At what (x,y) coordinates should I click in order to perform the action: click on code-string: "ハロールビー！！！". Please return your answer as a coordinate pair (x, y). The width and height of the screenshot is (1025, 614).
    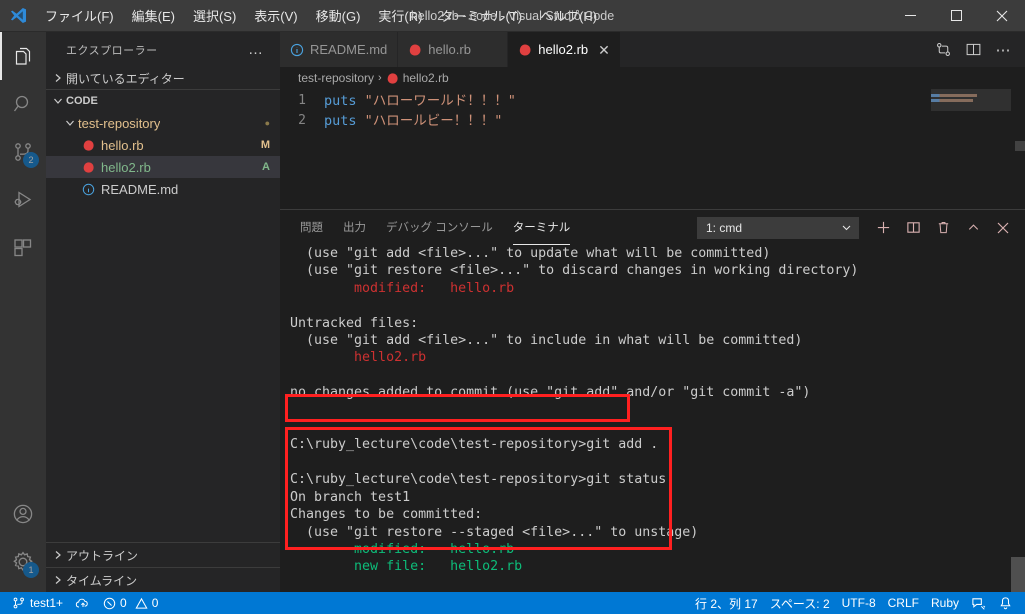
    Looking at the image, I should click on (433, 121).